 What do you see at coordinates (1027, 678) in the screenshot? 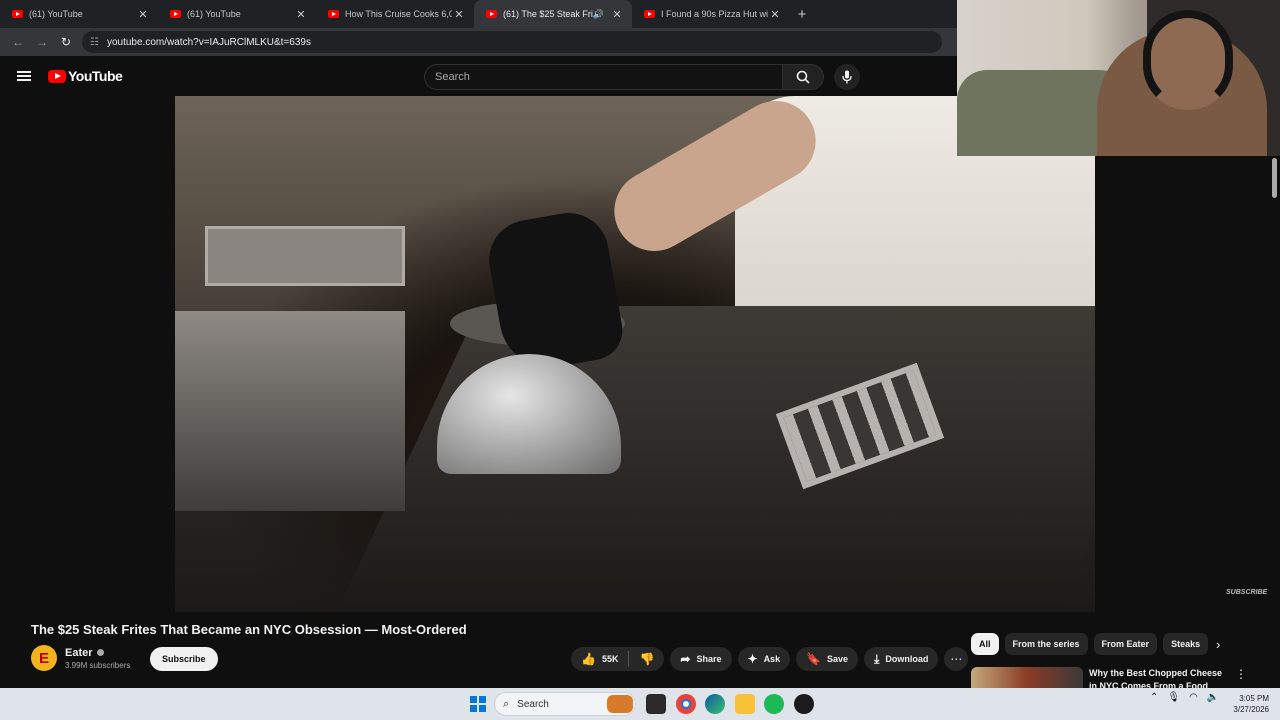
I see `recommended-thumbnail` at bounding box center [1027, 678].